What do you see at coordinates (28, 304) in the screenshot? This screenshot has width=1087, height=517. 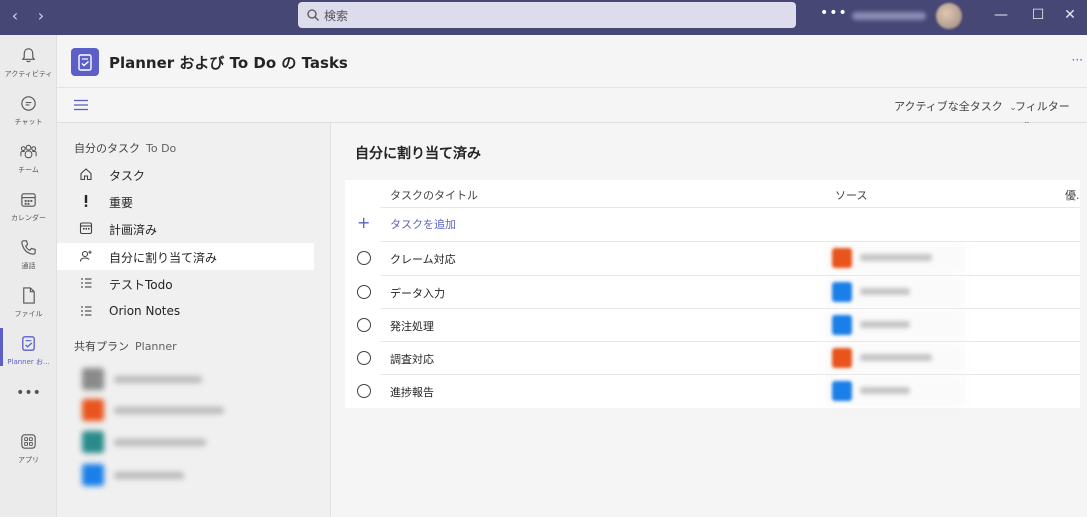 I see `rail-item-files: ファイル` at bounding box center [28, 304].